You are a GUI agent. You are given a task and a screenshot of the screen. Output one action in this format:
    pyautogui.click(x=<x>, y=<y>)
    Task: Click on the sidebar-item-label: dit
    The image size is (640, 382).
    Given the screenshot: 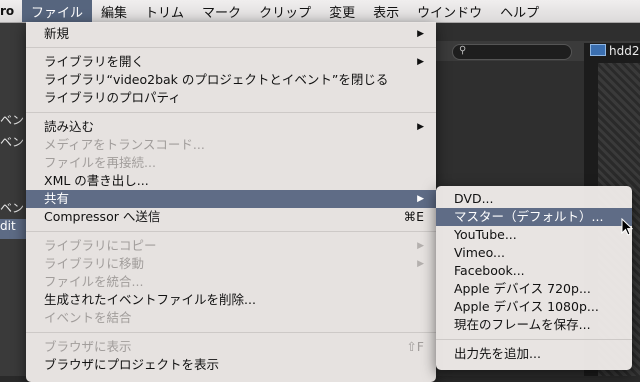 What is the action you would take?
    pyautogui.click(x=8, y=226)
    